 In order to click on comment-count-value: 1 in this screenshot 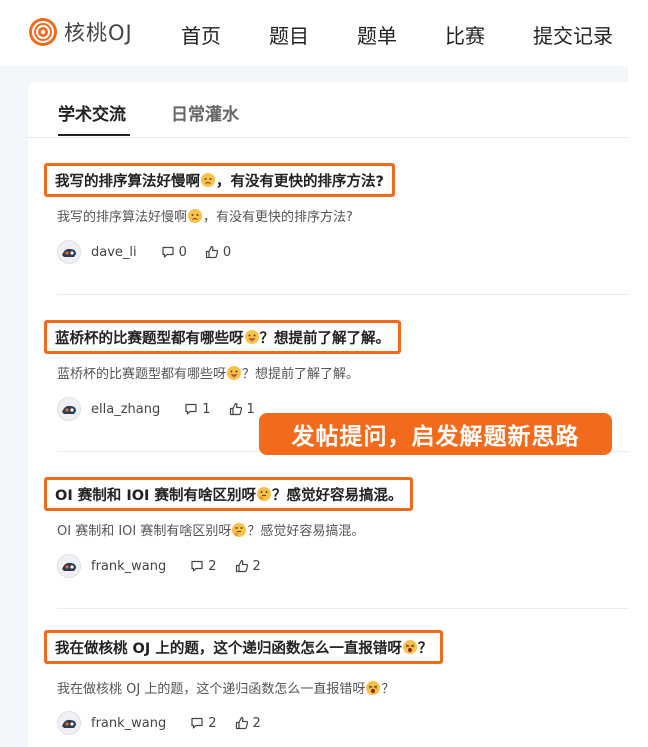, I will do `click(206, 409)`.